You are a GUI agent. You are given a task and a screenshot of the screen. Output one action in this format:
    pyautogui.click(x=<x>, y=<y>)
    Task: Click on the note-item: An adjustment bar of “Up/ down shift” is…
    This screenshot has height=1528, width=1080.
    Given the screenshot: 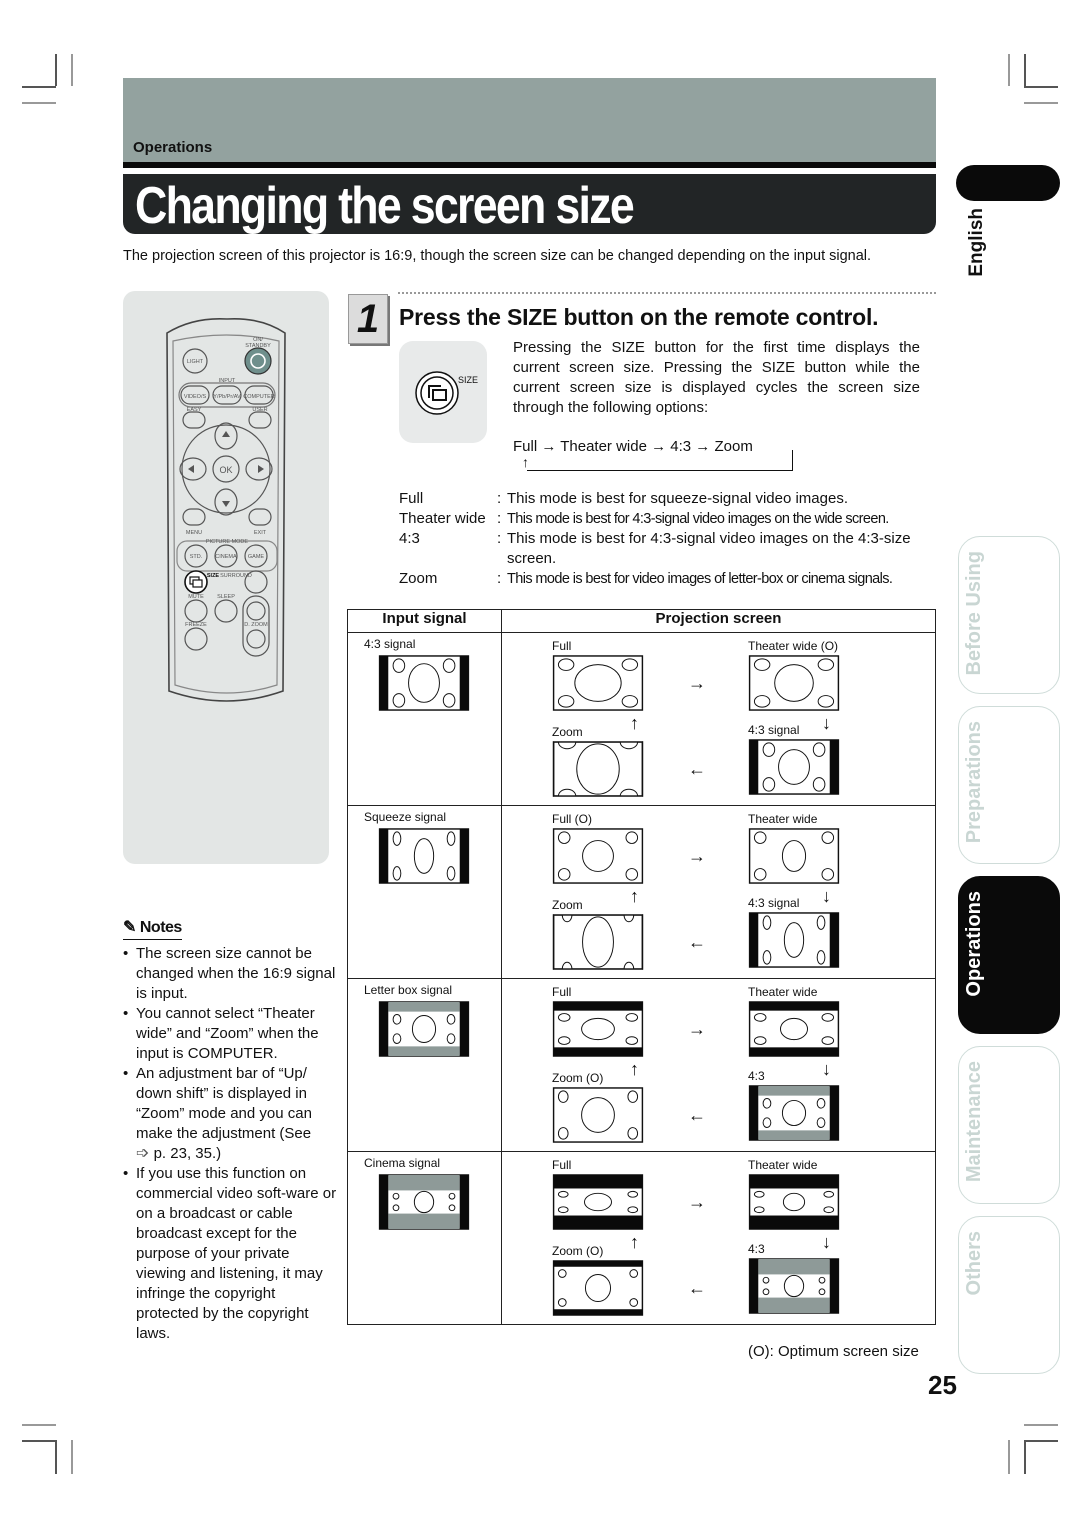 What is the action you would take?
    pyautogui.click(x=230, y=1114)
    